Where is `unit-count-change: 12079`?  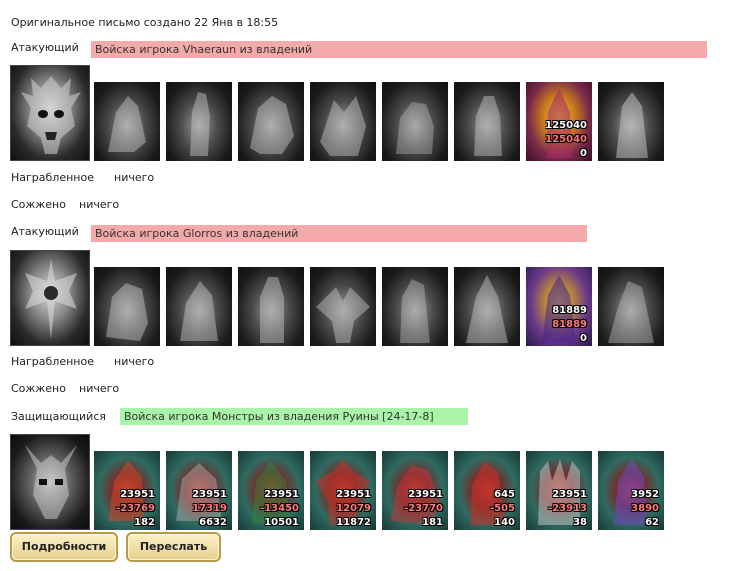
unit-count-change: 12079 is located at coordinates (353, 508).